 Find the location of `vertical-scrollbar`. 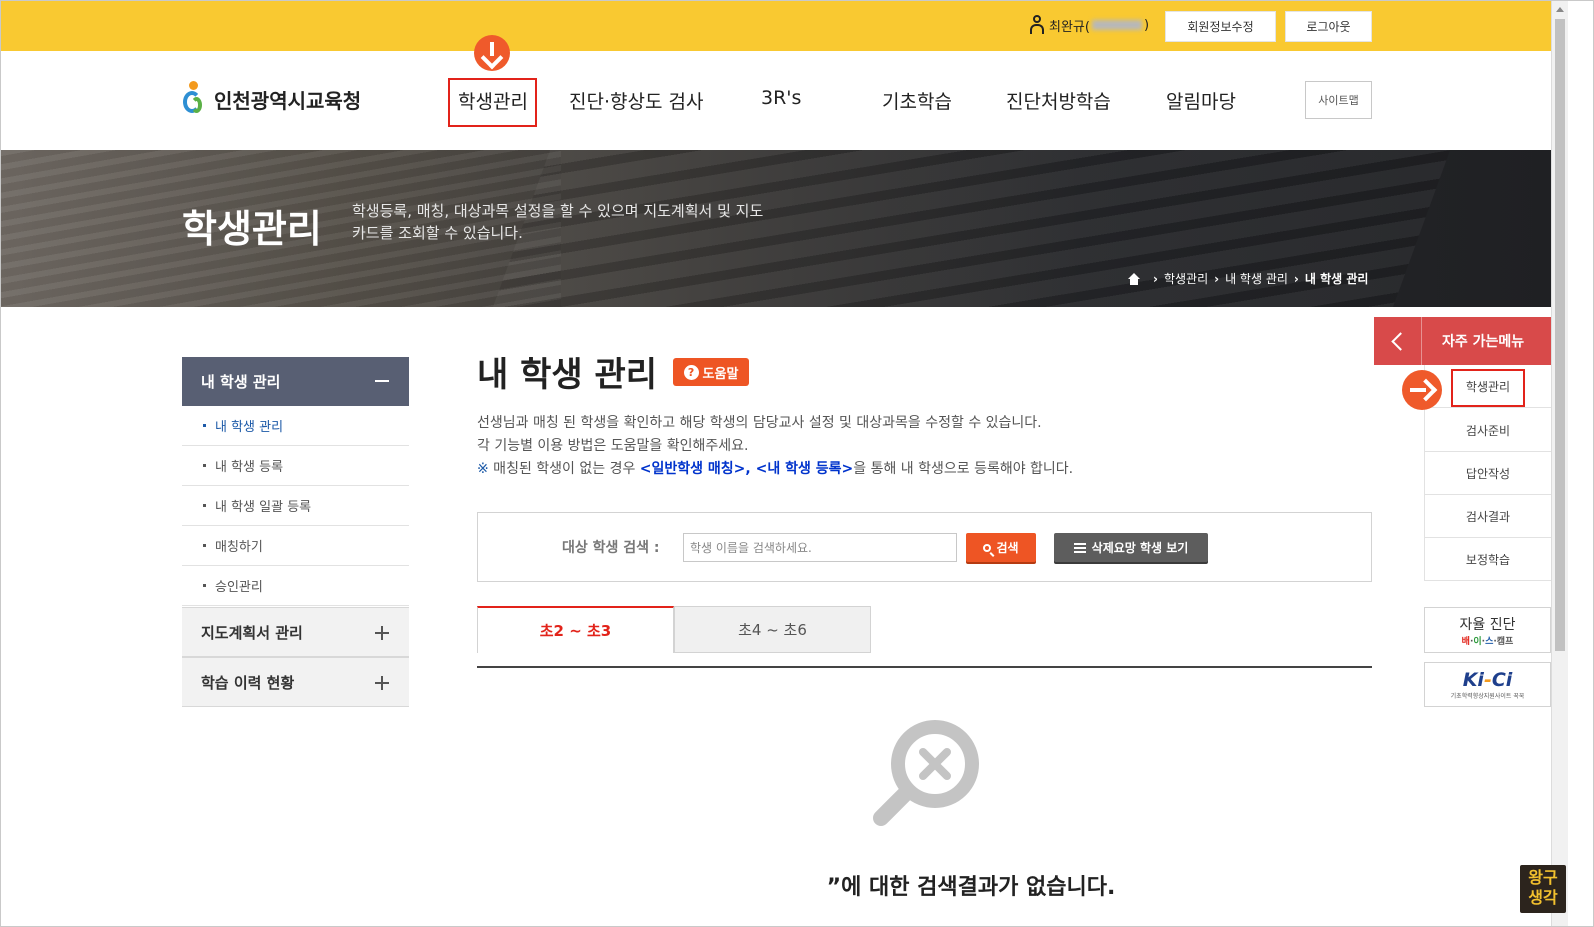

vertical-scrollbar is located at coordinates (1559, 463).